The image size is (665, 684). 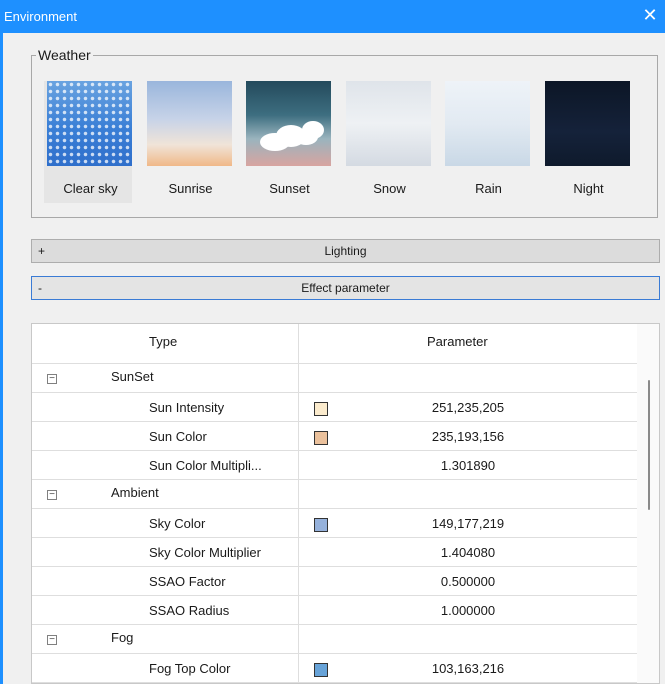 I want to click on type-cell: Sun Intensity, so click(x=165, y=407).